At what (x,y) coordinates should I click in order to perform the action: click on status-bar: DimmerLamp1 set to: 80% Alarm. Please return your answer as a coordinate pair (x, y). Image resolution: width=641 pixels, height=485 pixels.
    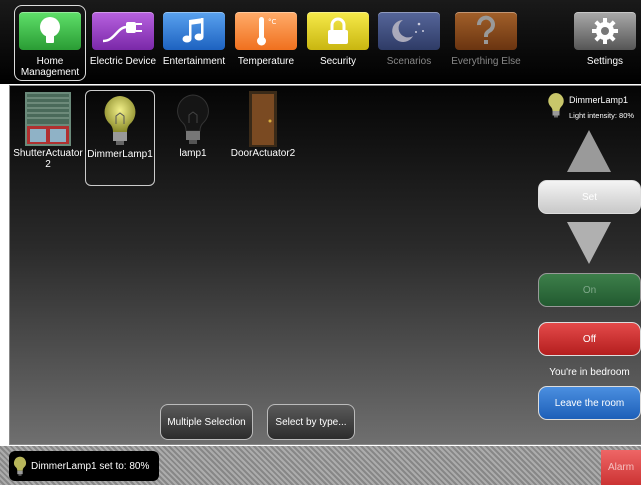
    Looking at the image, I should click on (320, 465).